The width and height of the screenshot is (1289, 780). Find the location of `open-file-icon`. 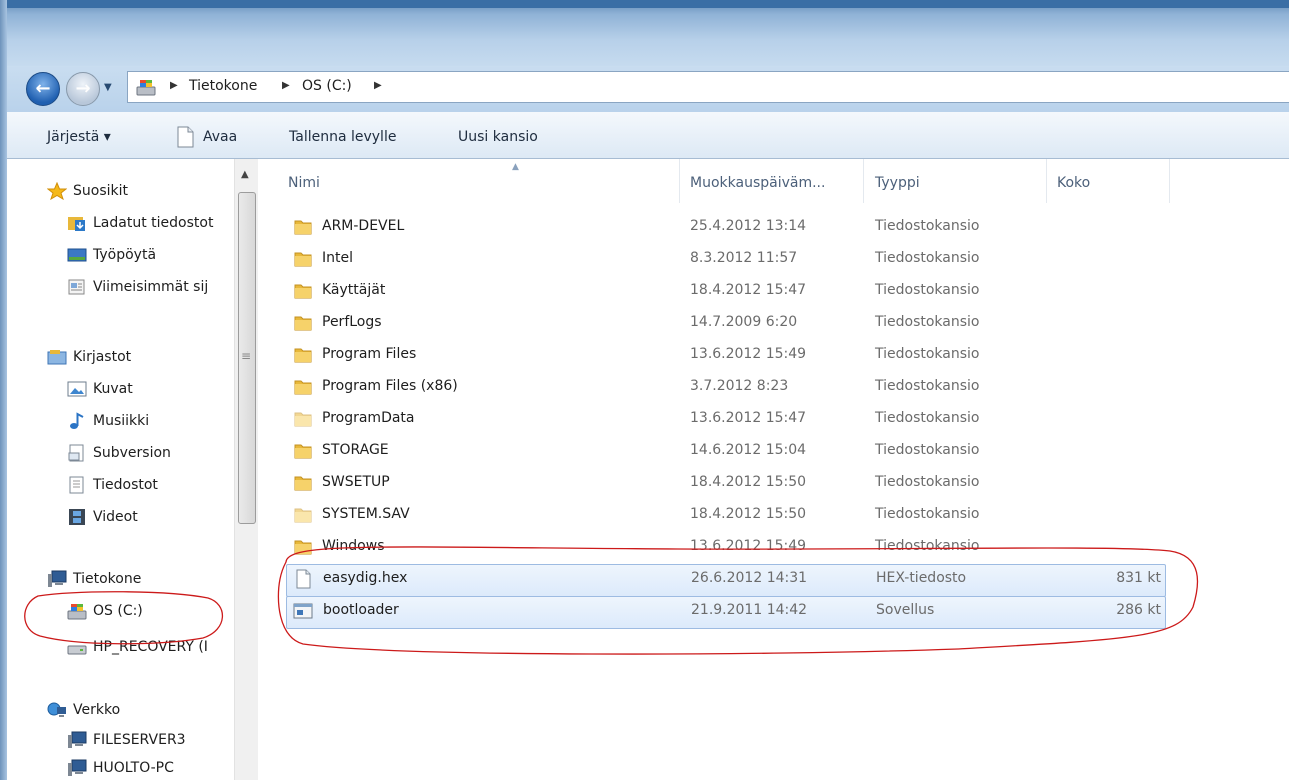

open-file-icon is located at coordinates (185, 137).